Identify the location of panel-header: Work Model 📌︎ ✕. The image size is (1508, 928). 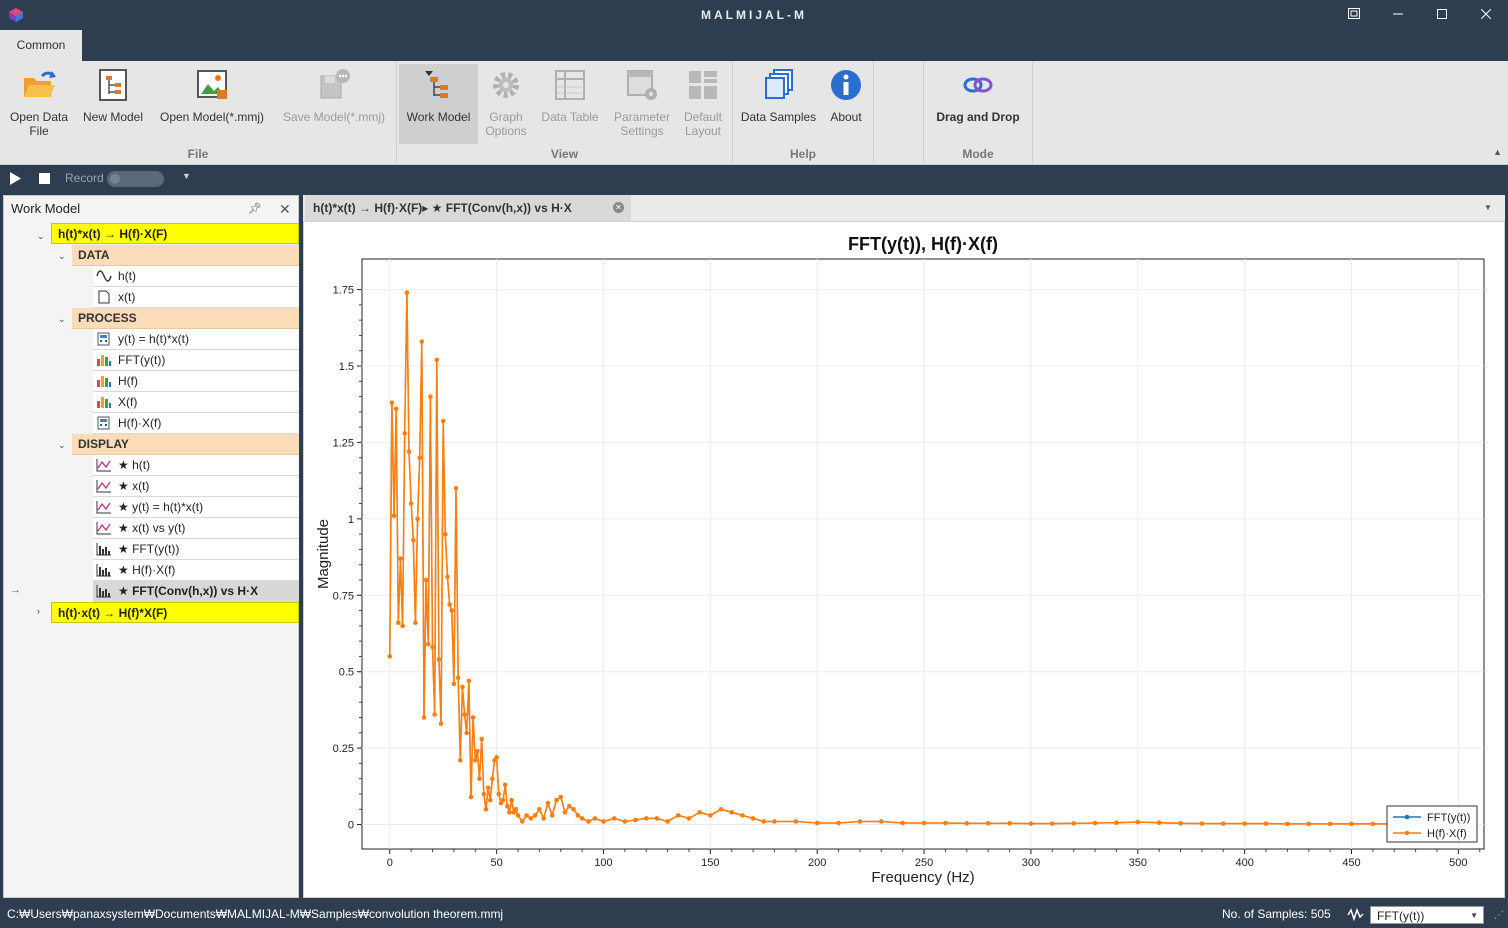
(151, 209).